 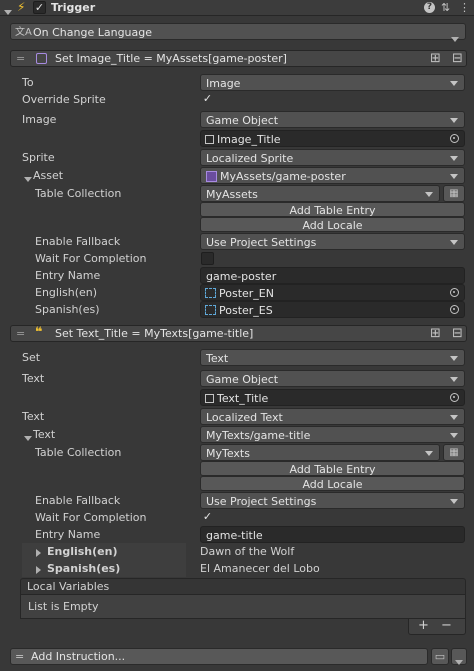 I want to click on asset-dropdown: MyAssets/game-poster, so click(x=332, y=175).